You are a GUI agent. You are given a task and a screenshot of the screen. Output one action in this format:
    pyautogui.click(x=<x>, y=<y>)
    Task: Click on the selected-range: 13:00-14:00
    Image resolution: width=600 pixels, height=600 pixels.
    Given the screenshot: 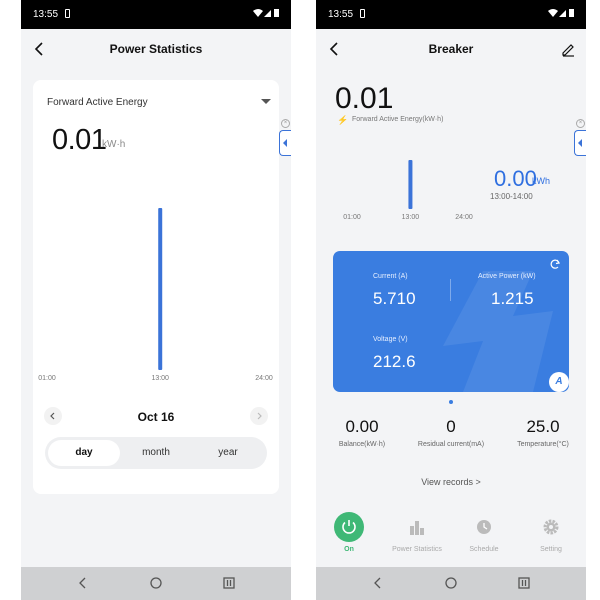 What is the action you would take?
    pyautogui.click(x=511, y=196)
    